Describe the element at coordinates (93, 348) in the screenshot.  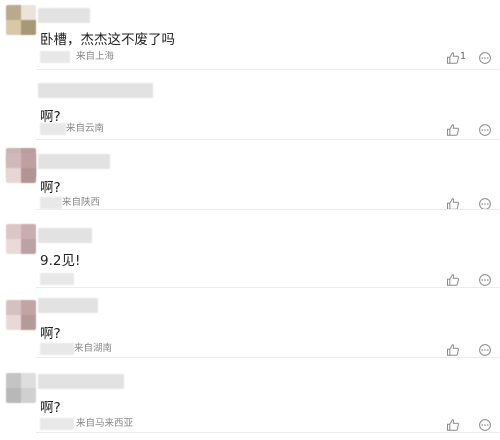
I see `location-label: 来自湖南` at that location.